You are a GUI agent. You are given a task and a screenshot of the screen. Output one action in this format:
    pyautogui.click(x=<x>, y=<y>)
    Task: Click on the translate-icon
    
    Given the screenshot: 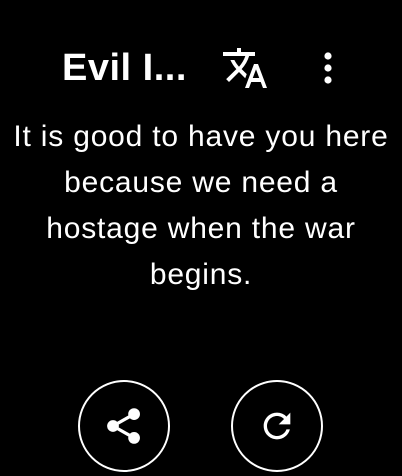 What is the action you would take?
    pyautogui.click(x=245, y=68)
    